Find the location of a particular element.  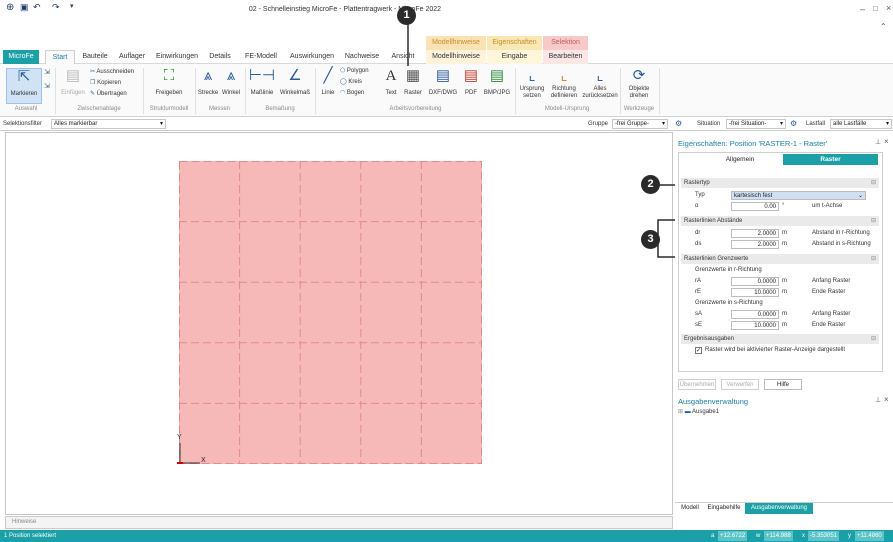

tab-modellhinweise: Modellhinweise is located at coordinates (456, 57).